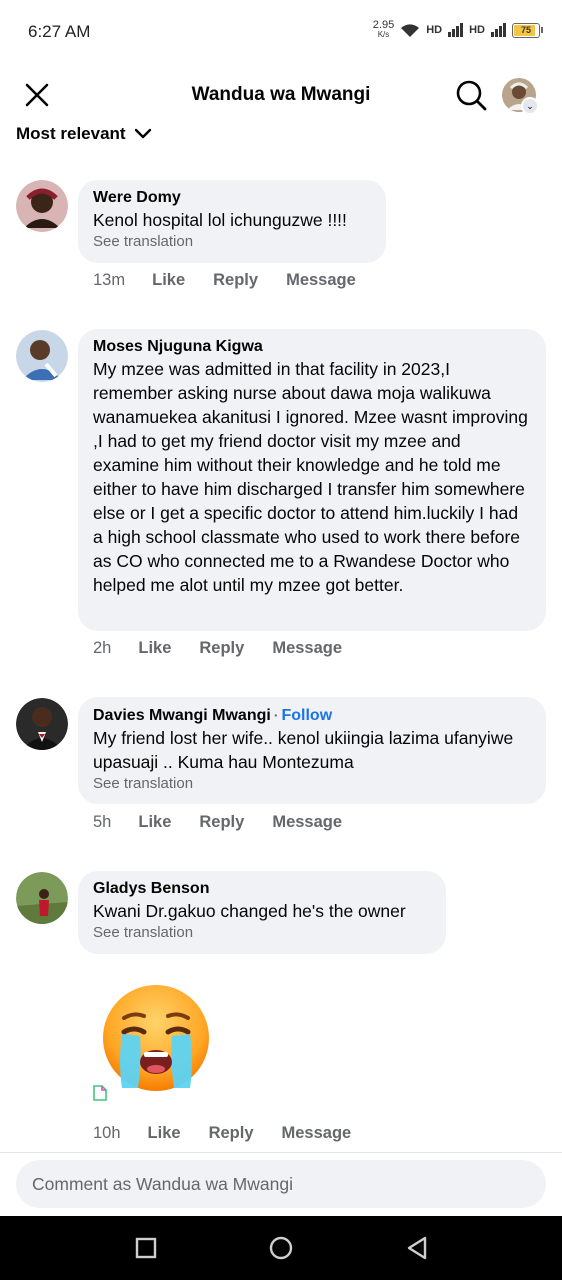 This screenshot has height=1280, width=562. I want to click on profile-switcher-button: ⌄, so click(520, 96).